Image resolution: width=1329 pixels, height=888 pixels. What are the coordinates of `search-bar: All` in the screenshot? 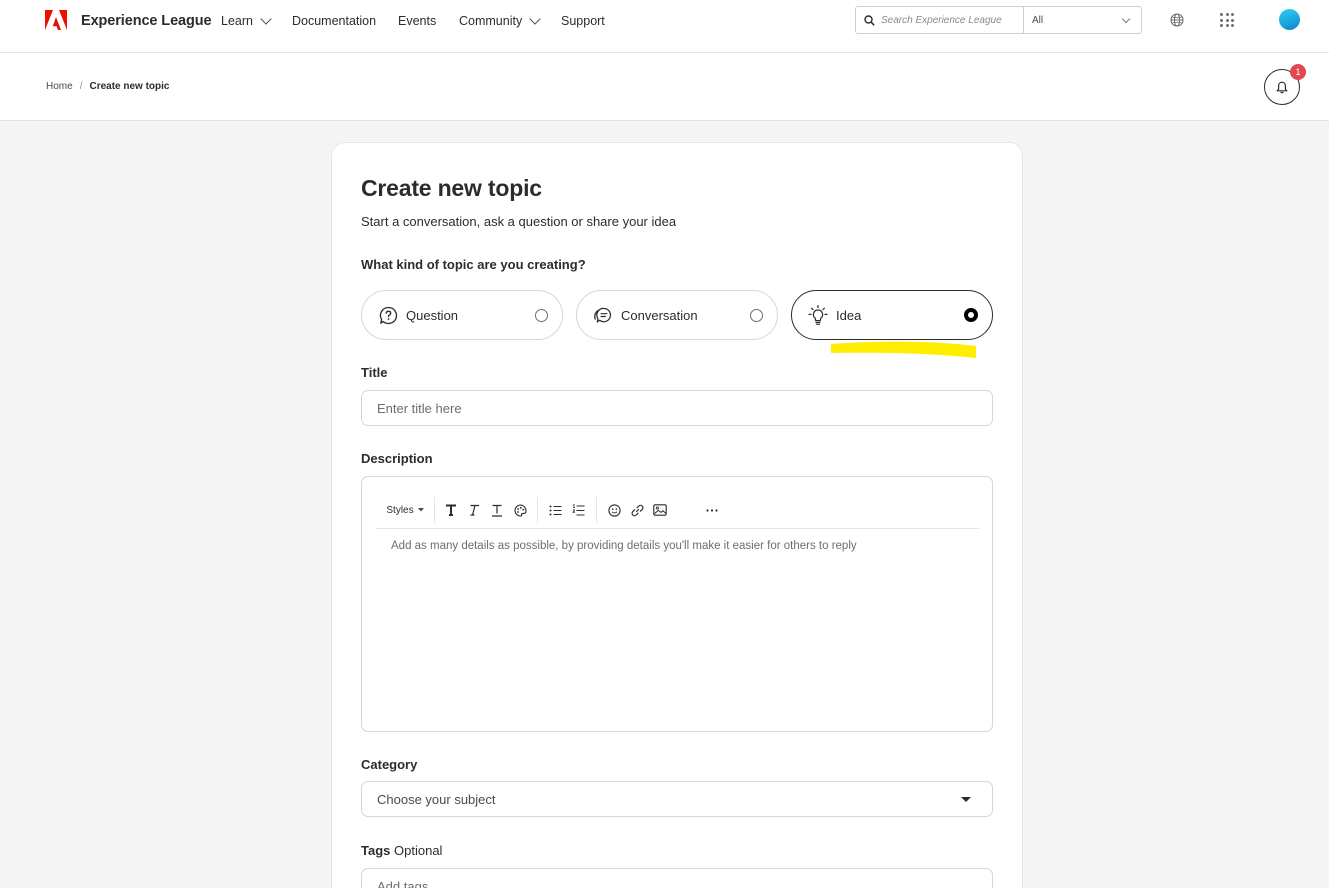 It's located at (998, 20).